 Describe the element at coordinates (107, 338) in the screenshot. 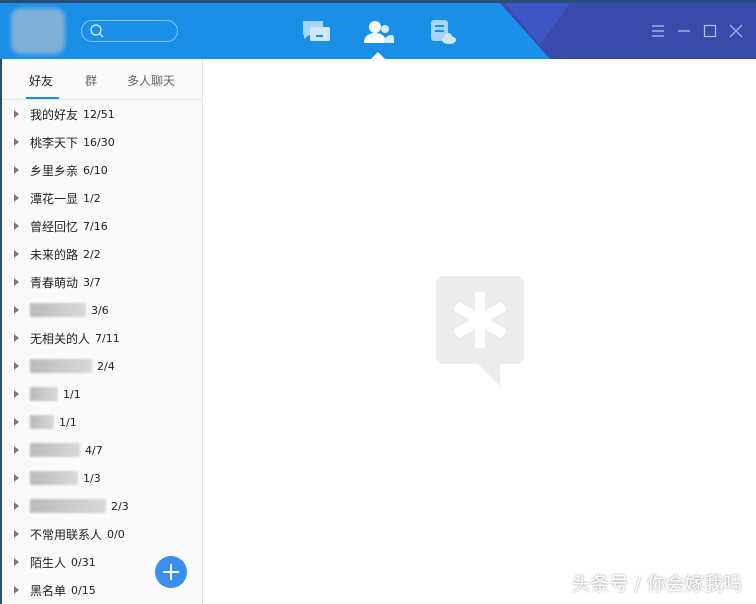

I see `group-count: 7/11` at that location.